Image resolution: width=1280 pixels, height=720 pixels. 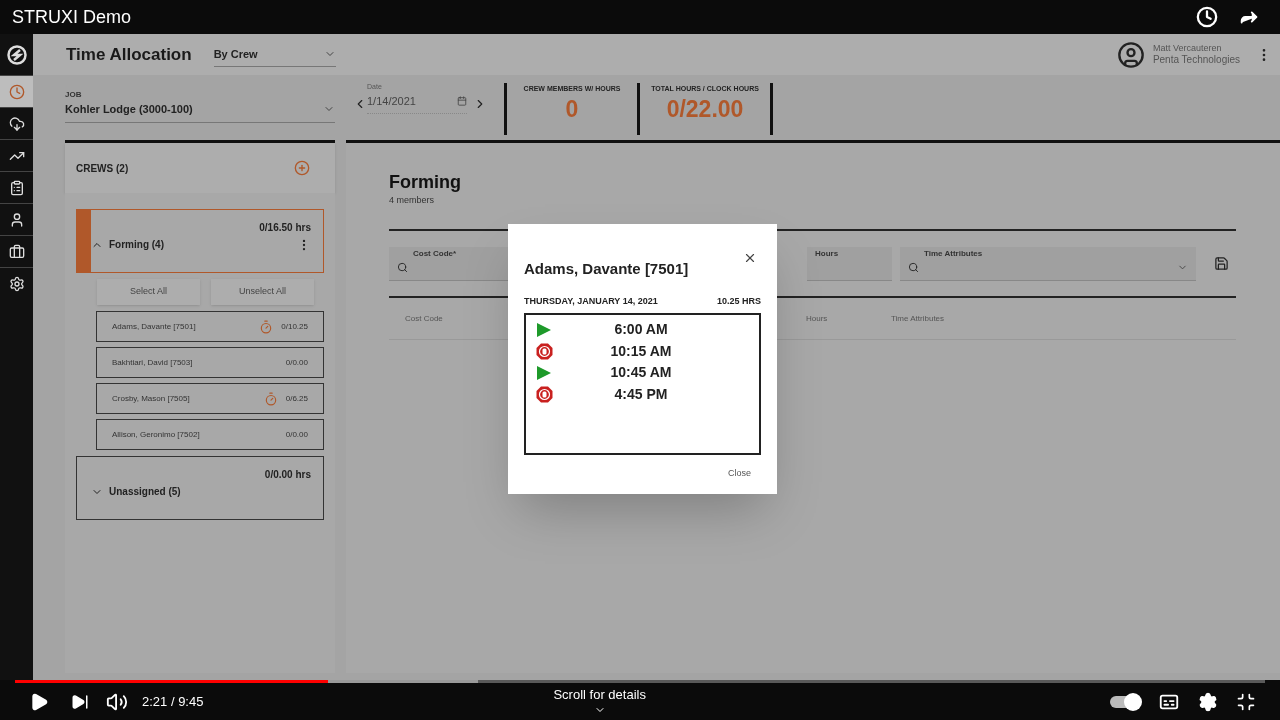 What do you see at coordinates (136, 245) in the screenshot?
I see `crew-name: Forming (4)` at bounding box center [136, 245].